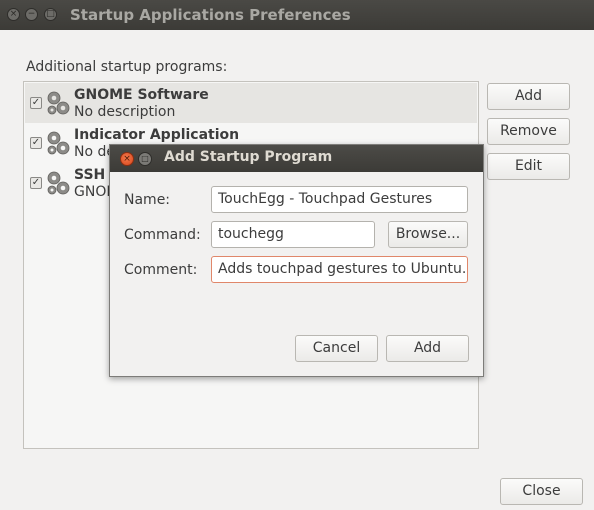 This screenshot has width=594, height=510. Describe the element at coordinates (336, 348) in the screenshot. I see `cancel-button: Cancel` at that location.